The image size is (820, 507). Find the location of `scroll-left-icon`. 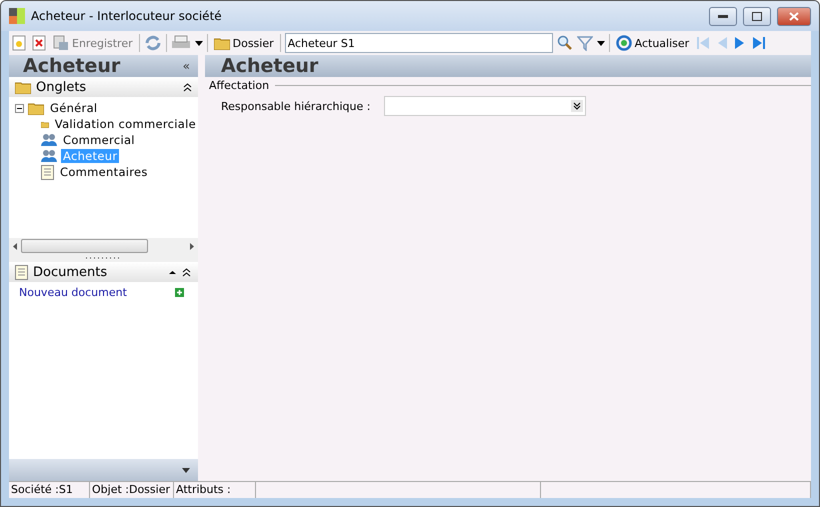

scroll-left-icon is located at coordinates (15, 246).